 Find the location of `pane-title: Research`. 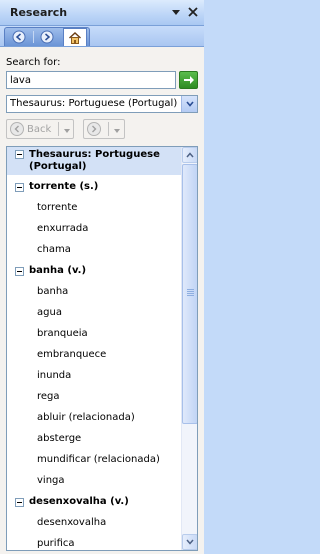

pane-title: Research is located at coordinates (39, 12).